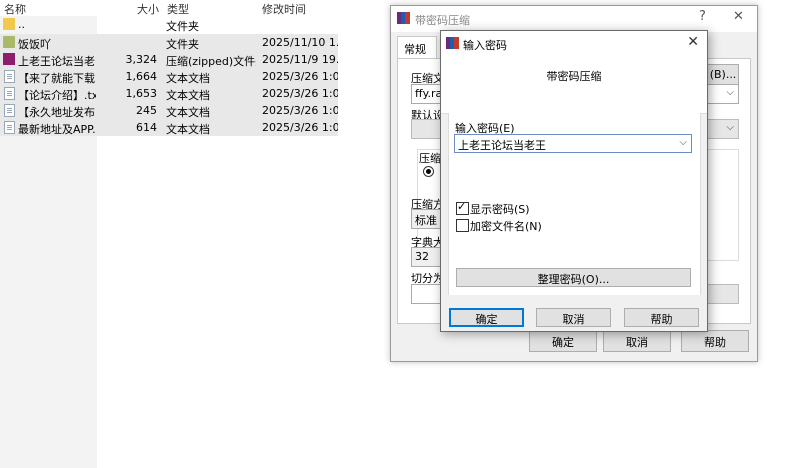 This screenshot has width=800, height=468. I want to click on password-value: 上老王论坛当老王, so click(502, 145).